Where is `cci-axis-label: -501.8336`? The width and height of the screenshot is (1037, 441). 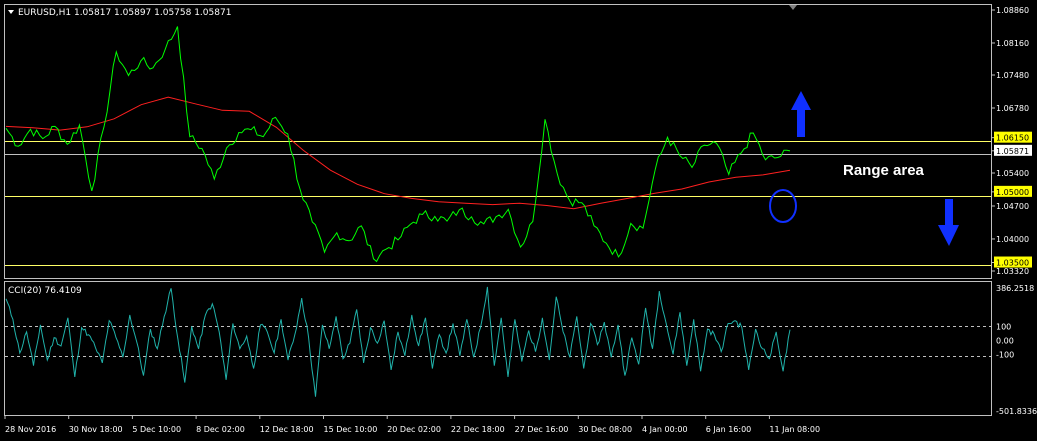
cci-axis-label: -501.8336 is located at coordinates (1016, 411).